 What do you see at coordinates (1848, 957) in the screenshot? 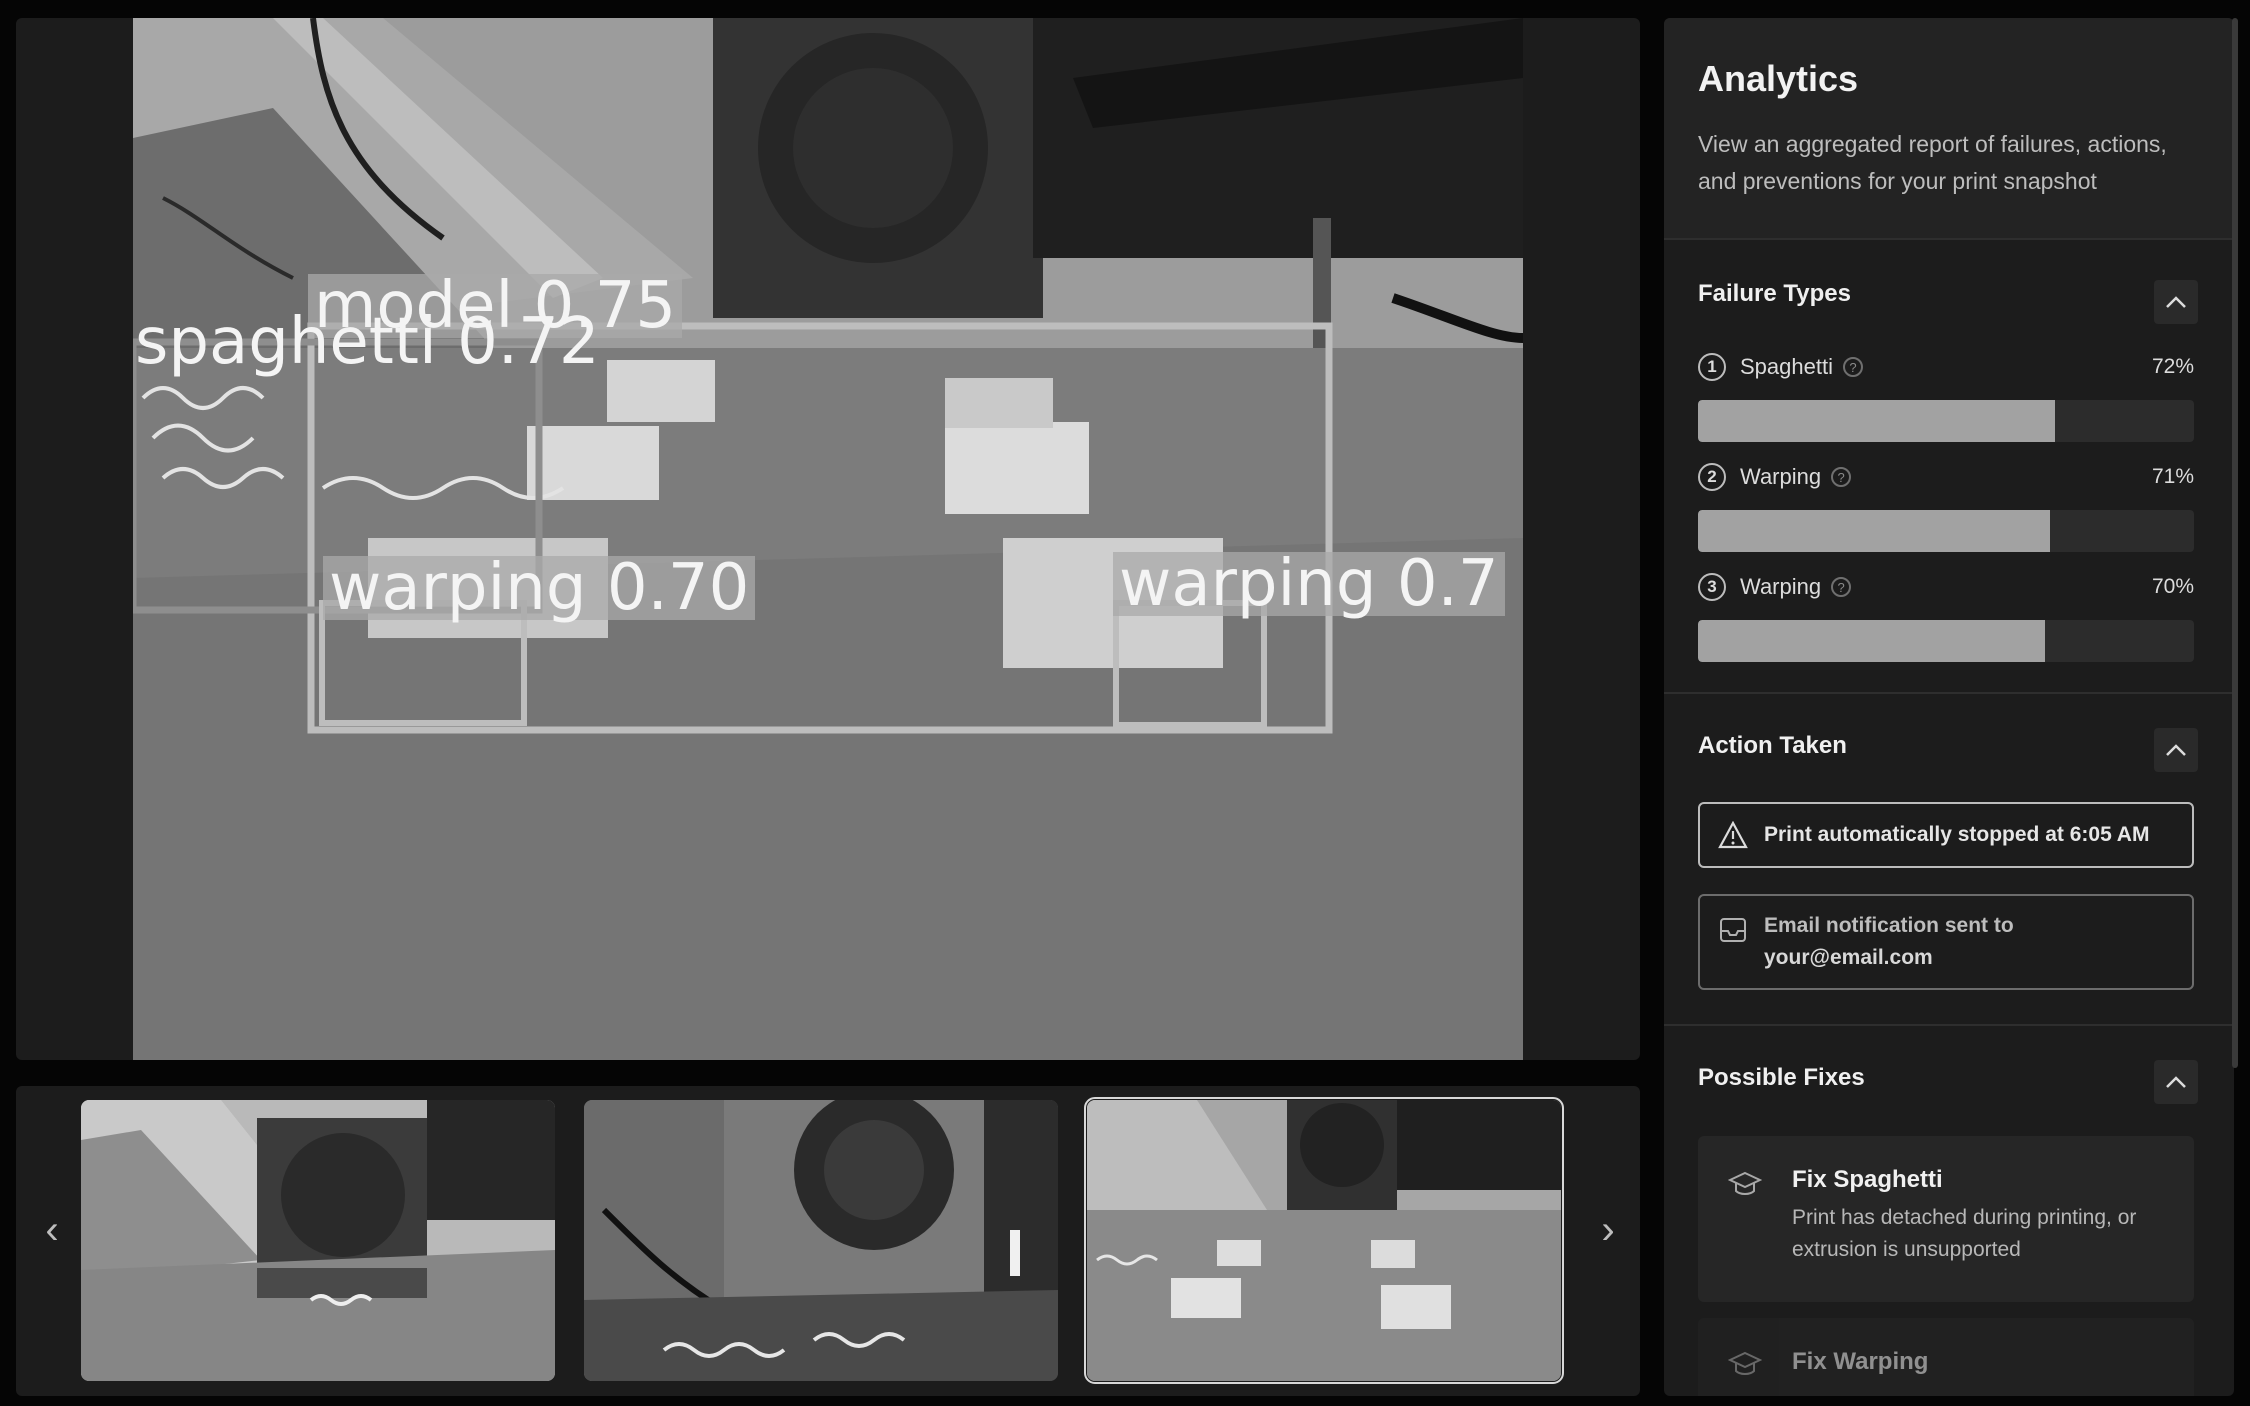
I see `email-address: your@email.com` at bounding box center [1848, 957].